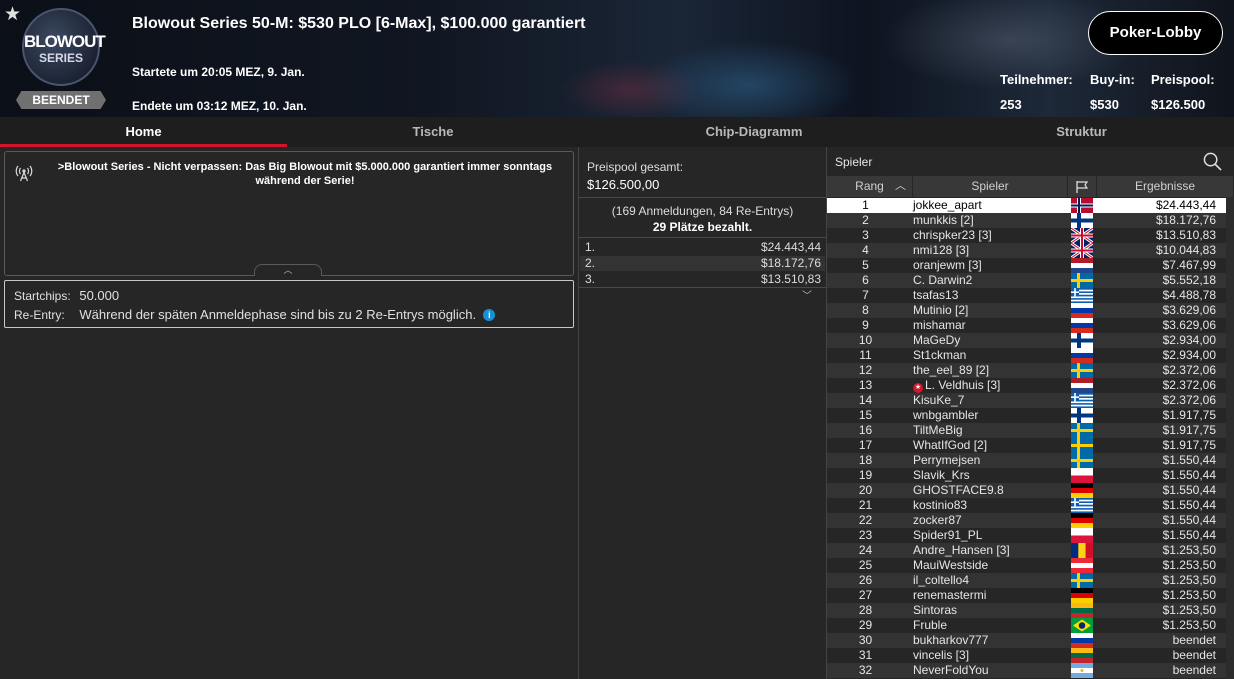 Image resolution: width=1234 pixels, height=679 pixels. Describe the element at coordinates (990, 186) in the screenshot. I see `column-player: Spieler` at that location.